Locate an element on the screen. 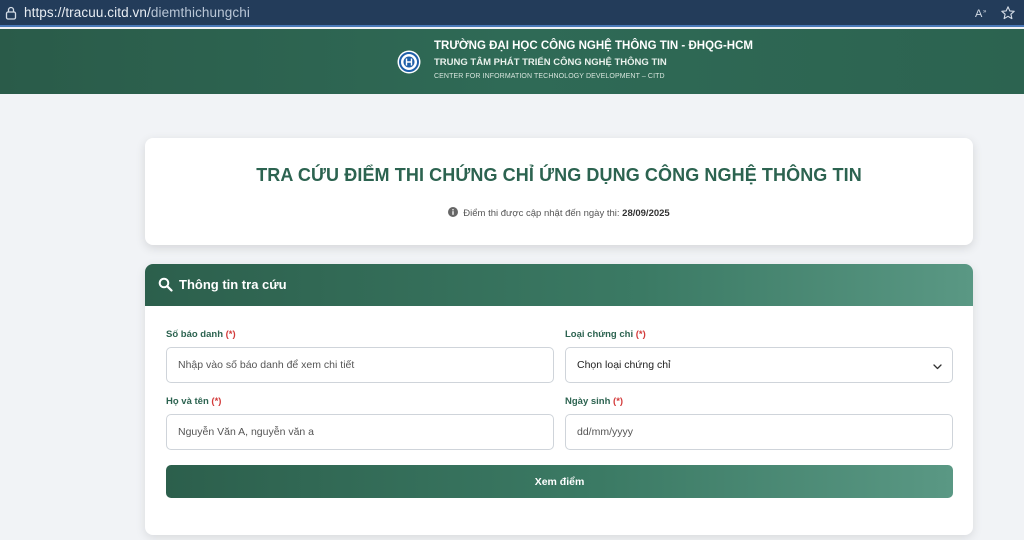  fullname-input is located at coordinates (360, 432).